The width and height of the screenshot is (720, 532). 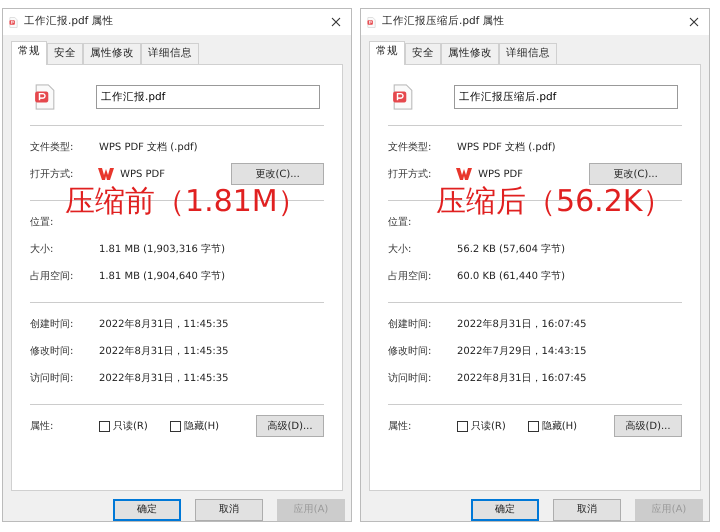 I want to click on annotation-text: 压缩前（1.81M）, so click(x=186, y=201).